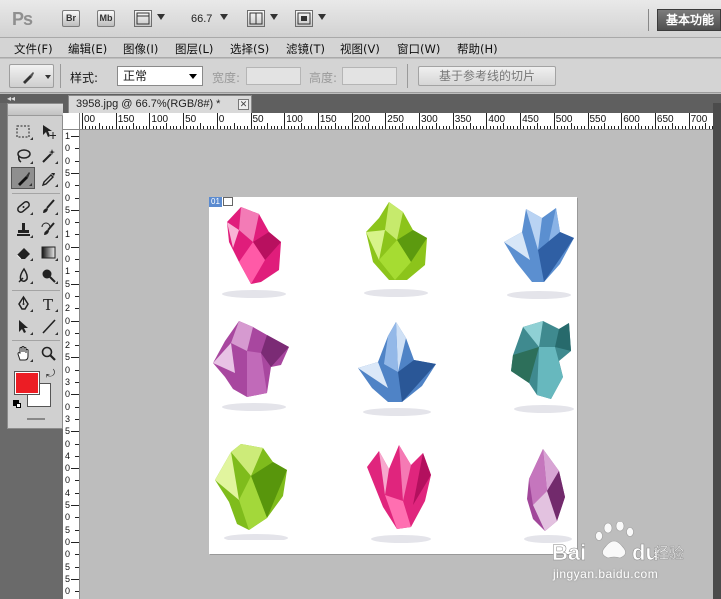 This screenshot has height=599, width=721. What do you see at coordinates (150, 121) in the screenshot?
I see `ruler-major-tick` at bounding box center [150, 121].